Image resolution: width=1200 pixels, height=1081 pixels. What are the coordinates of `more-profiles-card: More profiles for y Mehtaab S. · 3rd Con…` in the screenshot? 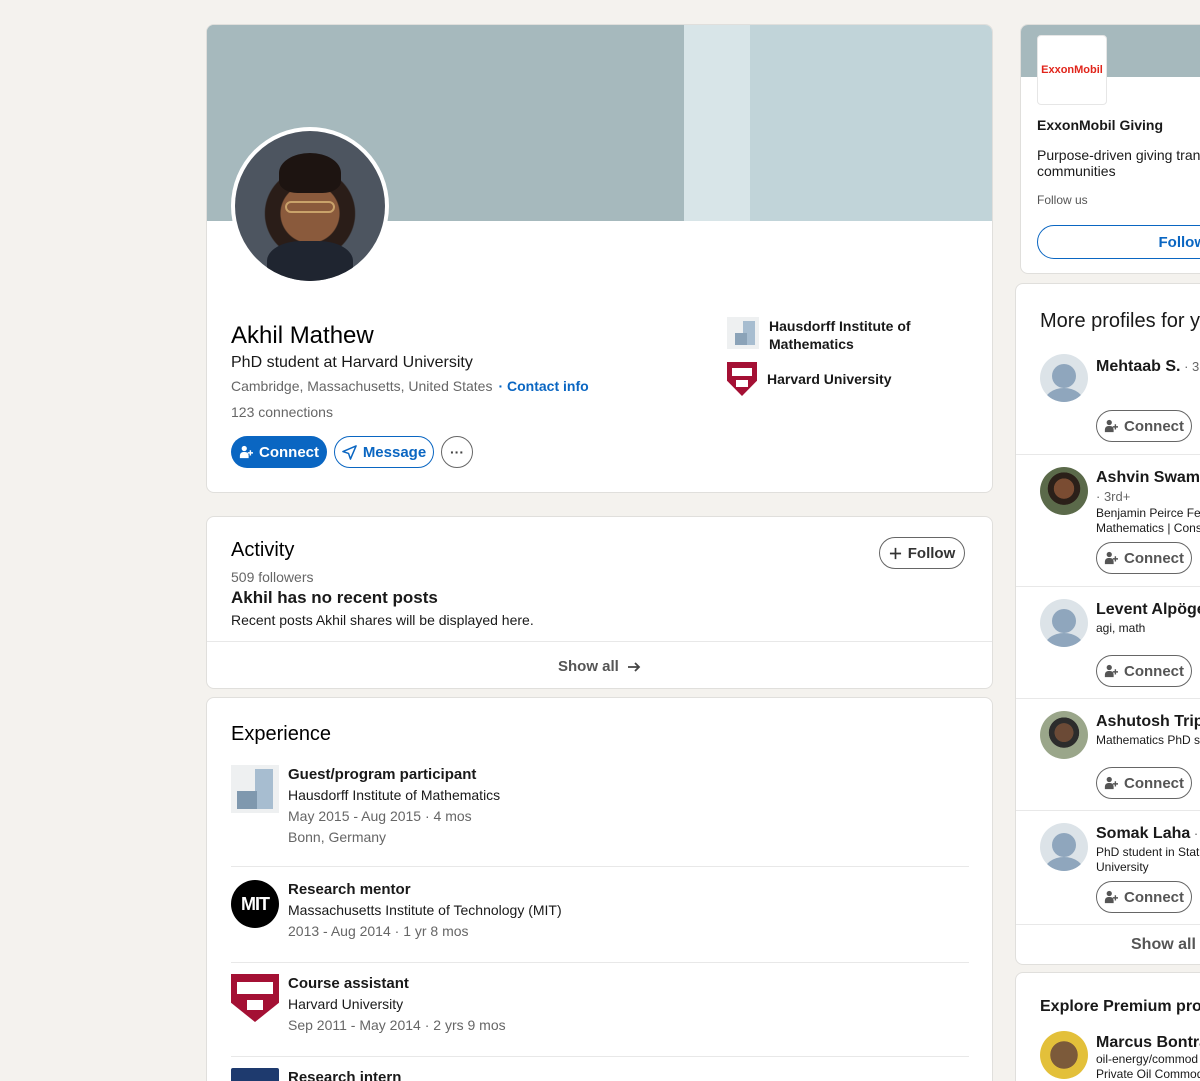 It's located at (1107, 624).